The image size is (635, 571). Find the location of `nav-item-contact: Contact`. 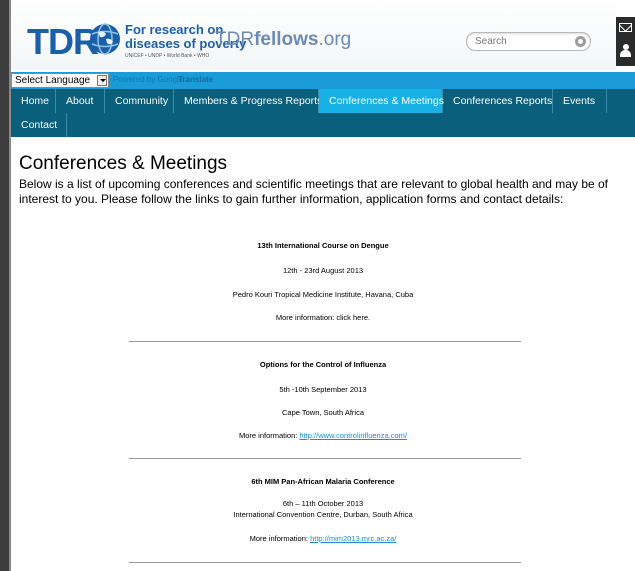

nav-item-contact: Contact is located at coordinates (39, 125).